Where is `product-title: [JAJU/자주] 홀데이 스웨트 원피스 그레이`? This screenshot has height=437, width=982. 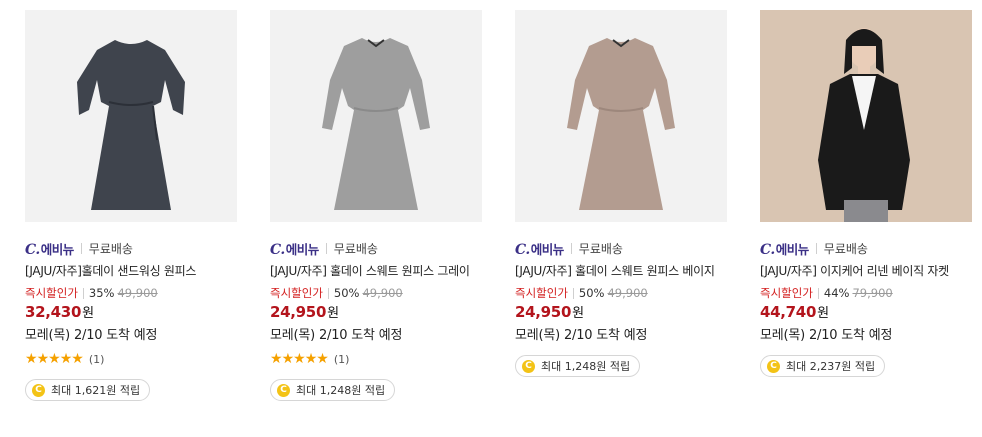
product-title: [JAJU/자주] 홀데이 스웨트 원피스 그레이 is located at coordinates (376, 271).